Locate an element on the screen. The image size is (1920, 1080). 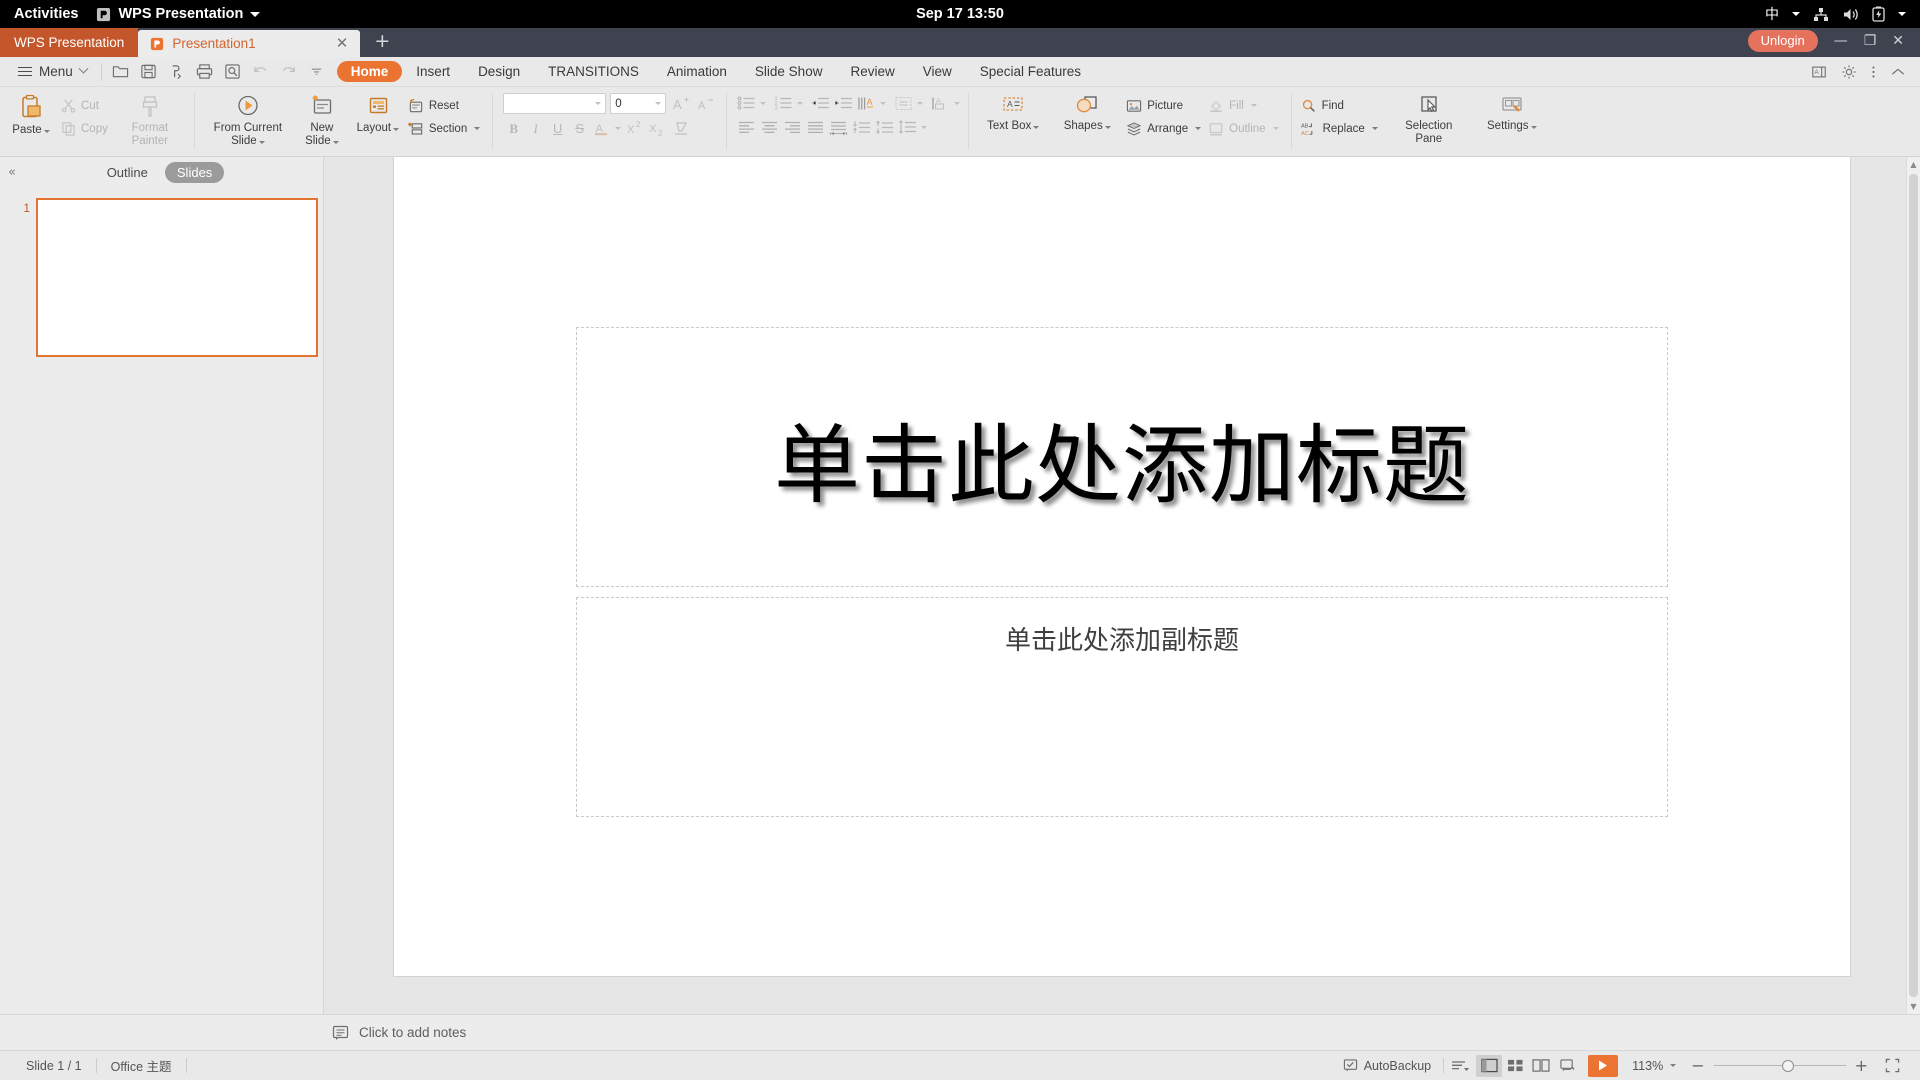
section-button: Section is located at coordinates (445, 128).